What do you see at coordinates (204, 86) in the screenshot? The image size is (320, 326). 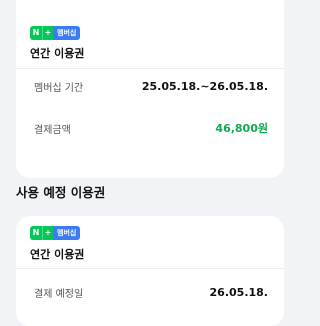 I see `membership-period-value: 25.05.18.~26.05.18.` at bounding box center [204, 86].